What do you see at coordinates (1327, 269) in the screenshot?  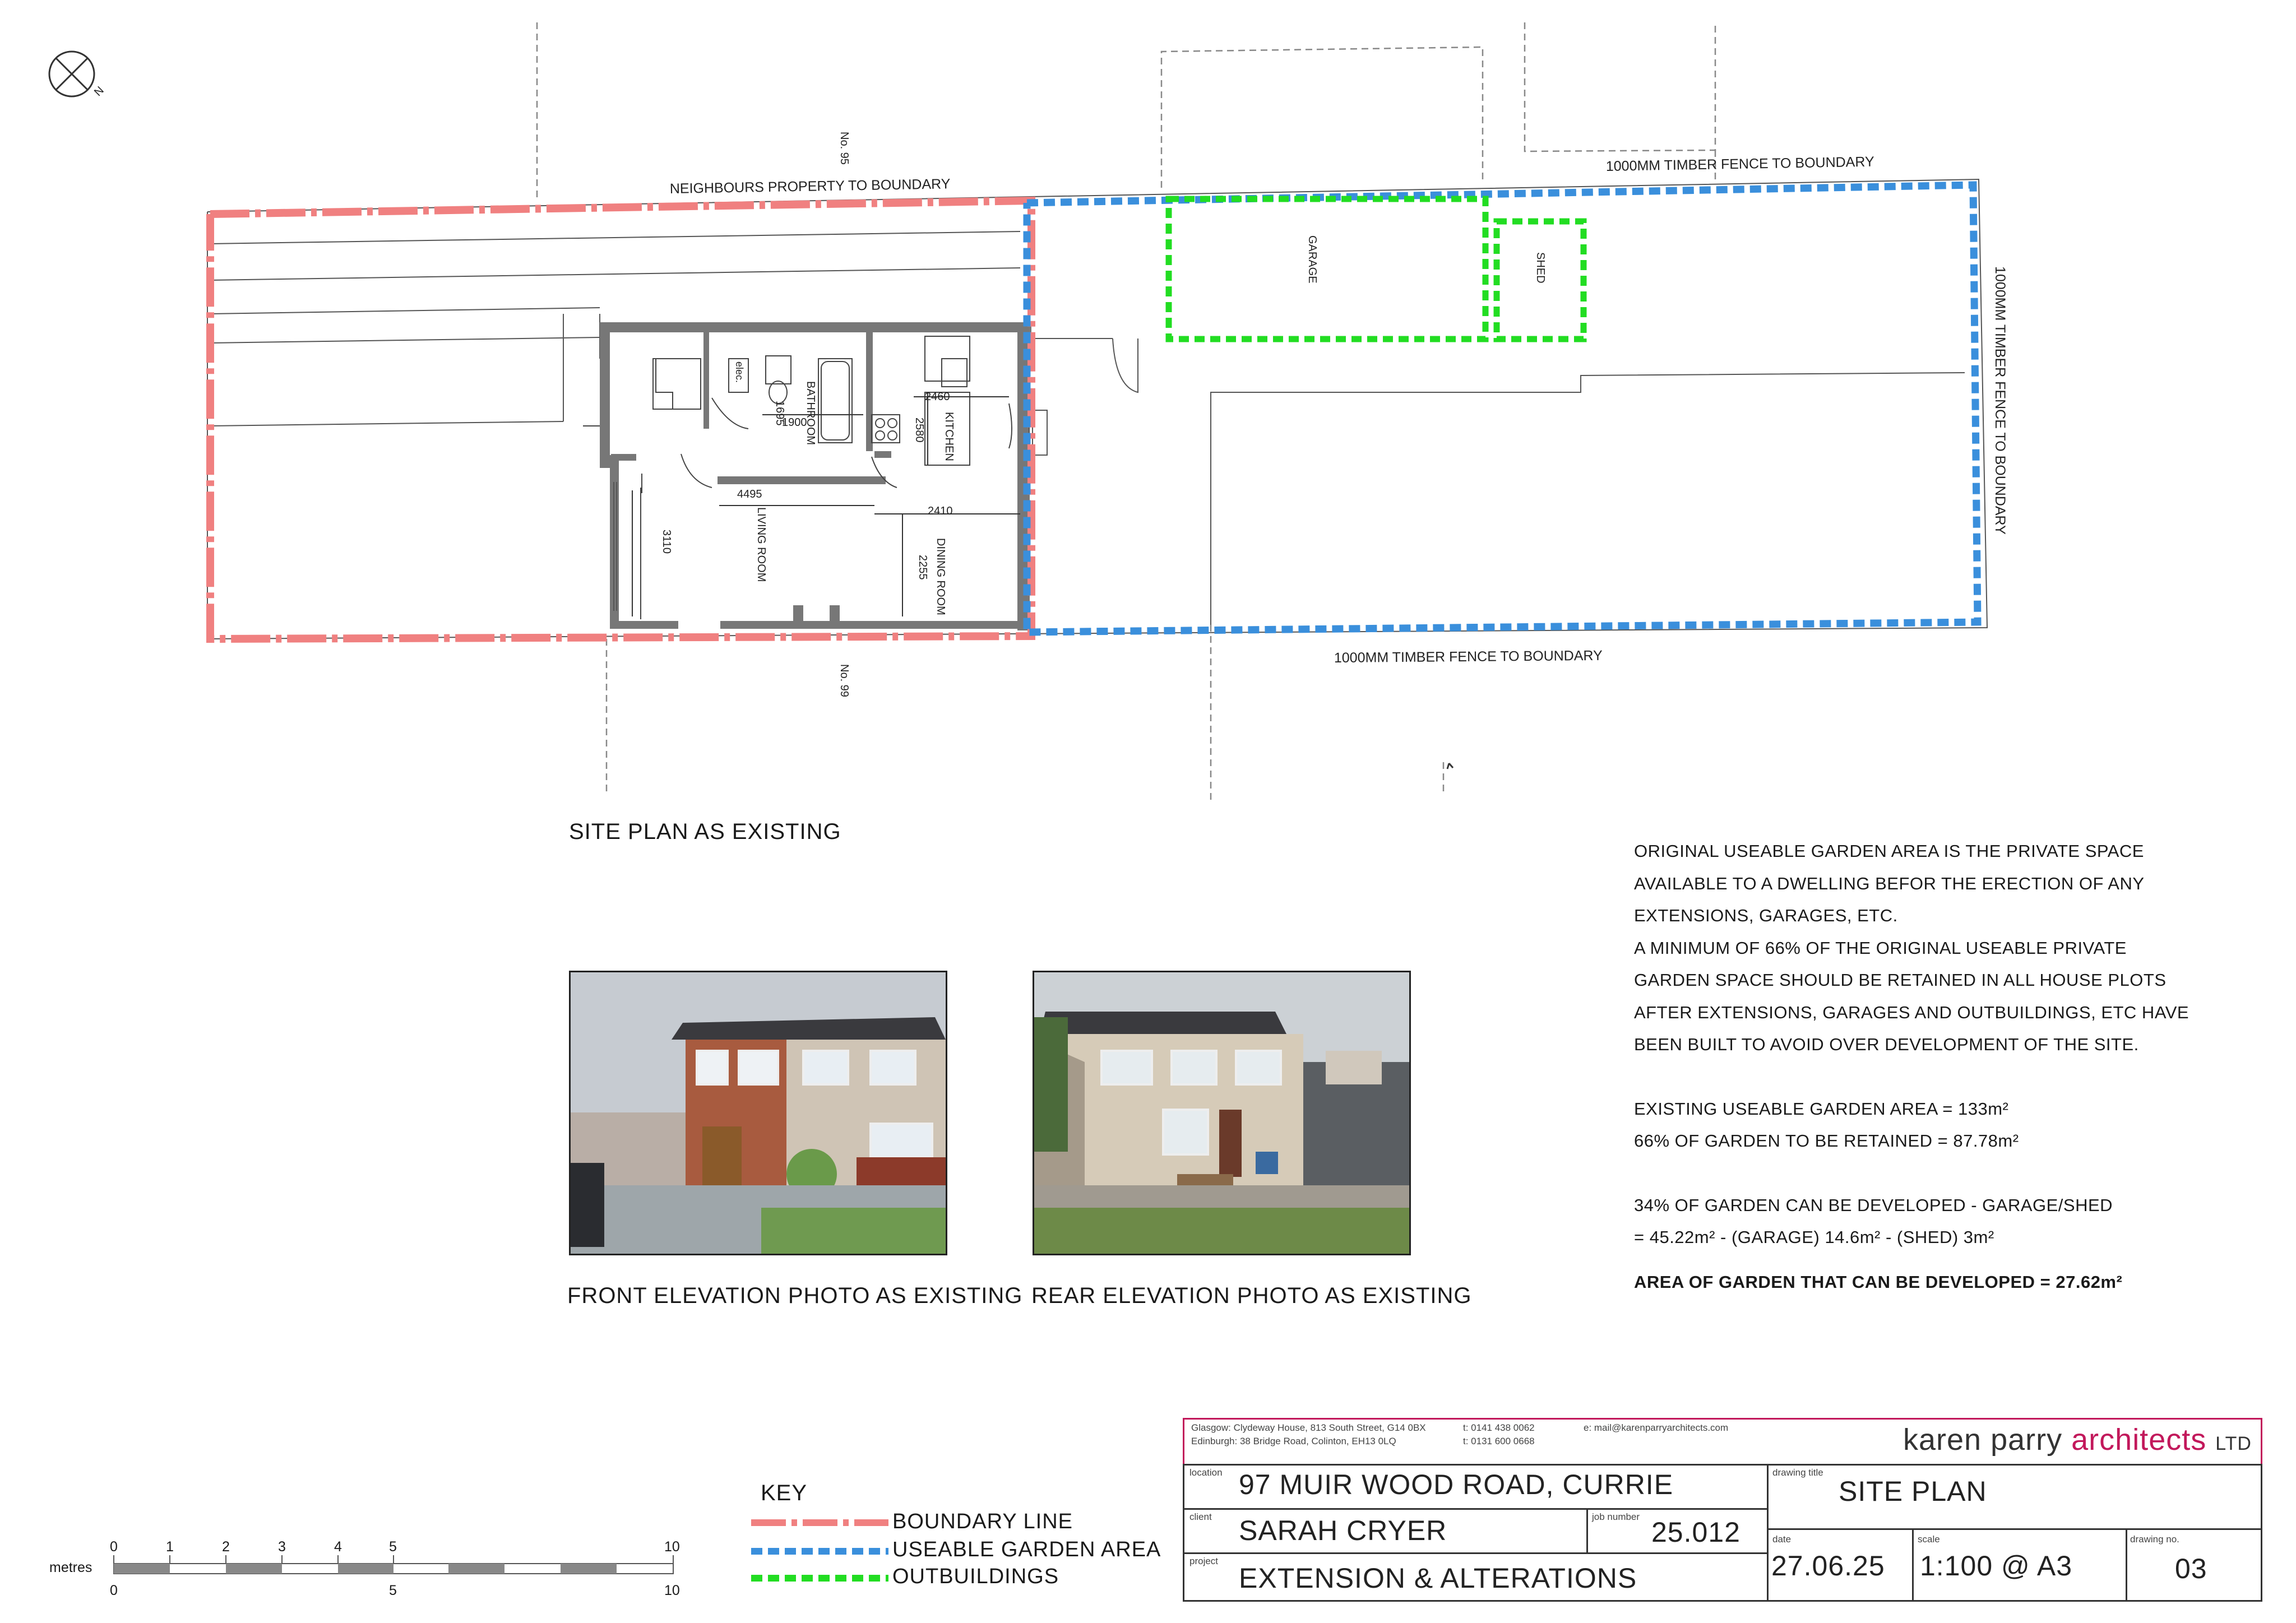 I see `garage-outbuilding` at bounding box center [1327, 269].